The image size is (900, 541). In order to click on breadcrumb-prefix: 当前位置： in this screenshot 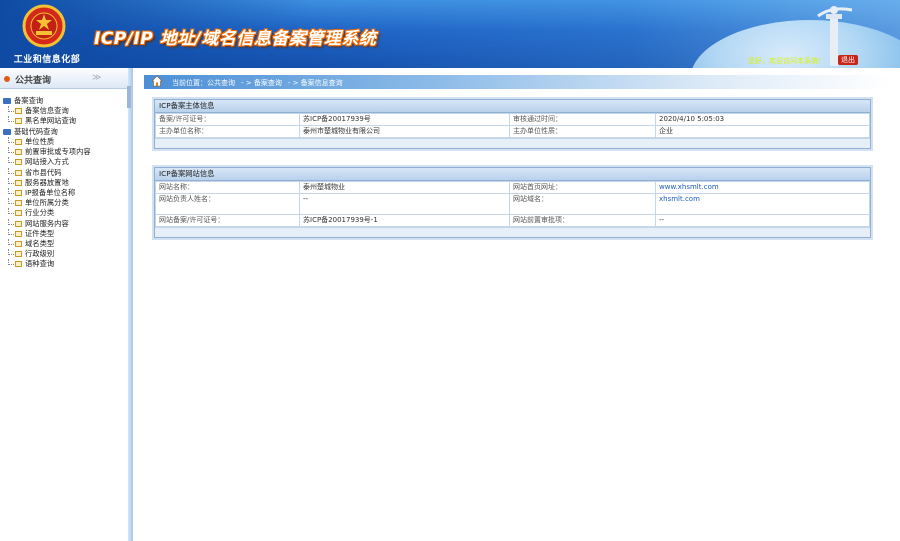, I will do `click(189, 83)`.